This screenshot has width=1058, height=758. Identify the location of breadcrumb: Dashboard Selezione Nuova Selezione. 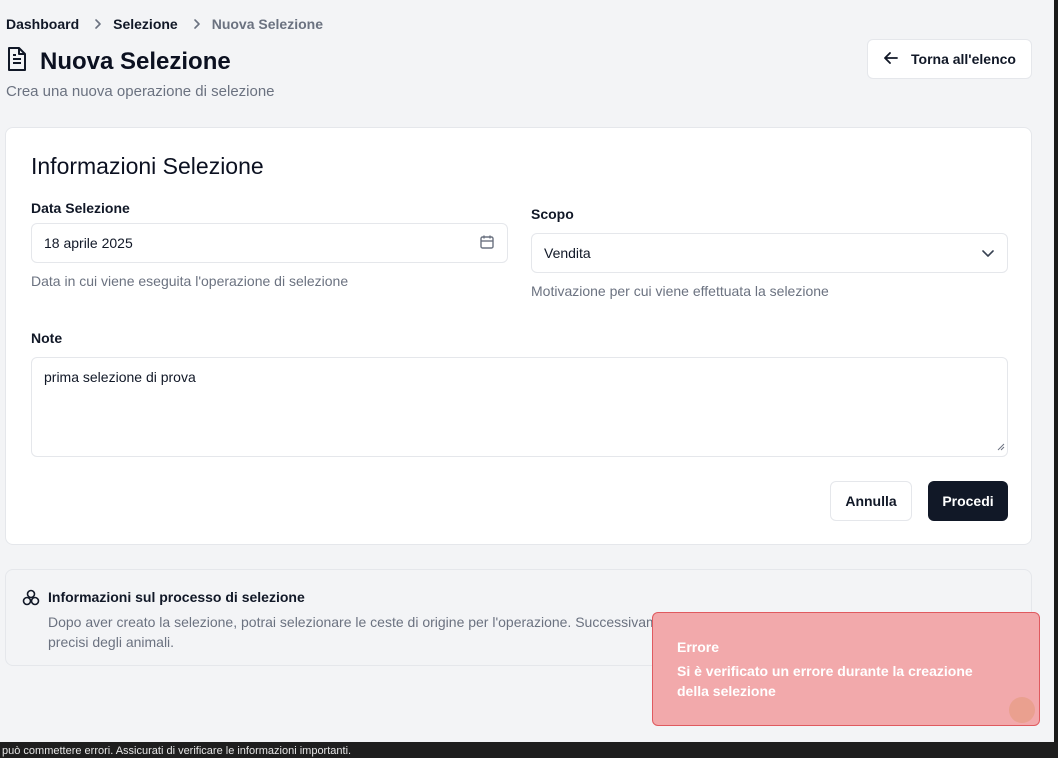
(164, 24).